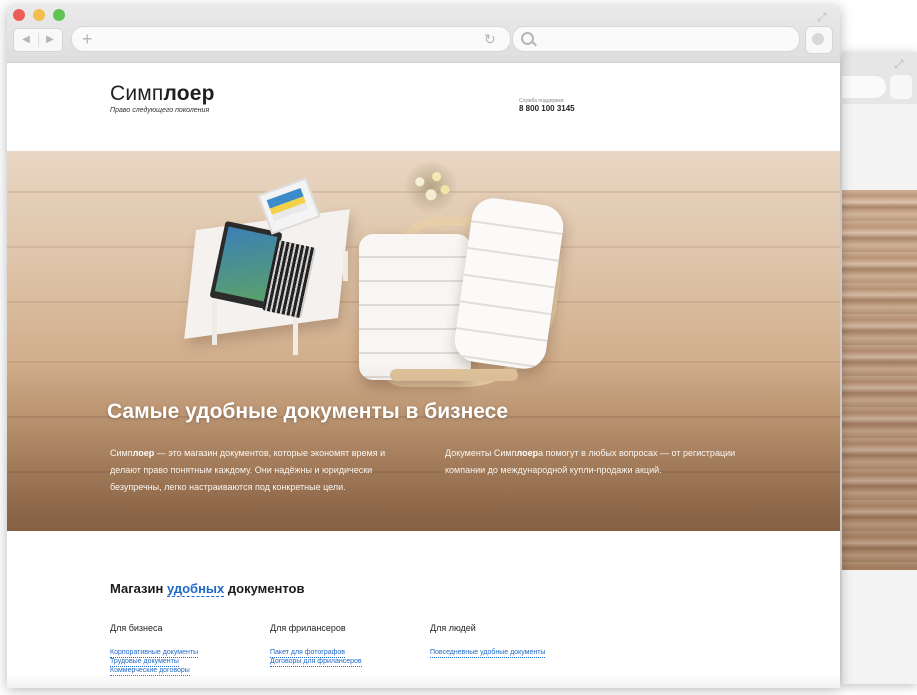 This screenshot has width=917, height=695. I want to click on brand-regular: Симп, so click(121, 453).